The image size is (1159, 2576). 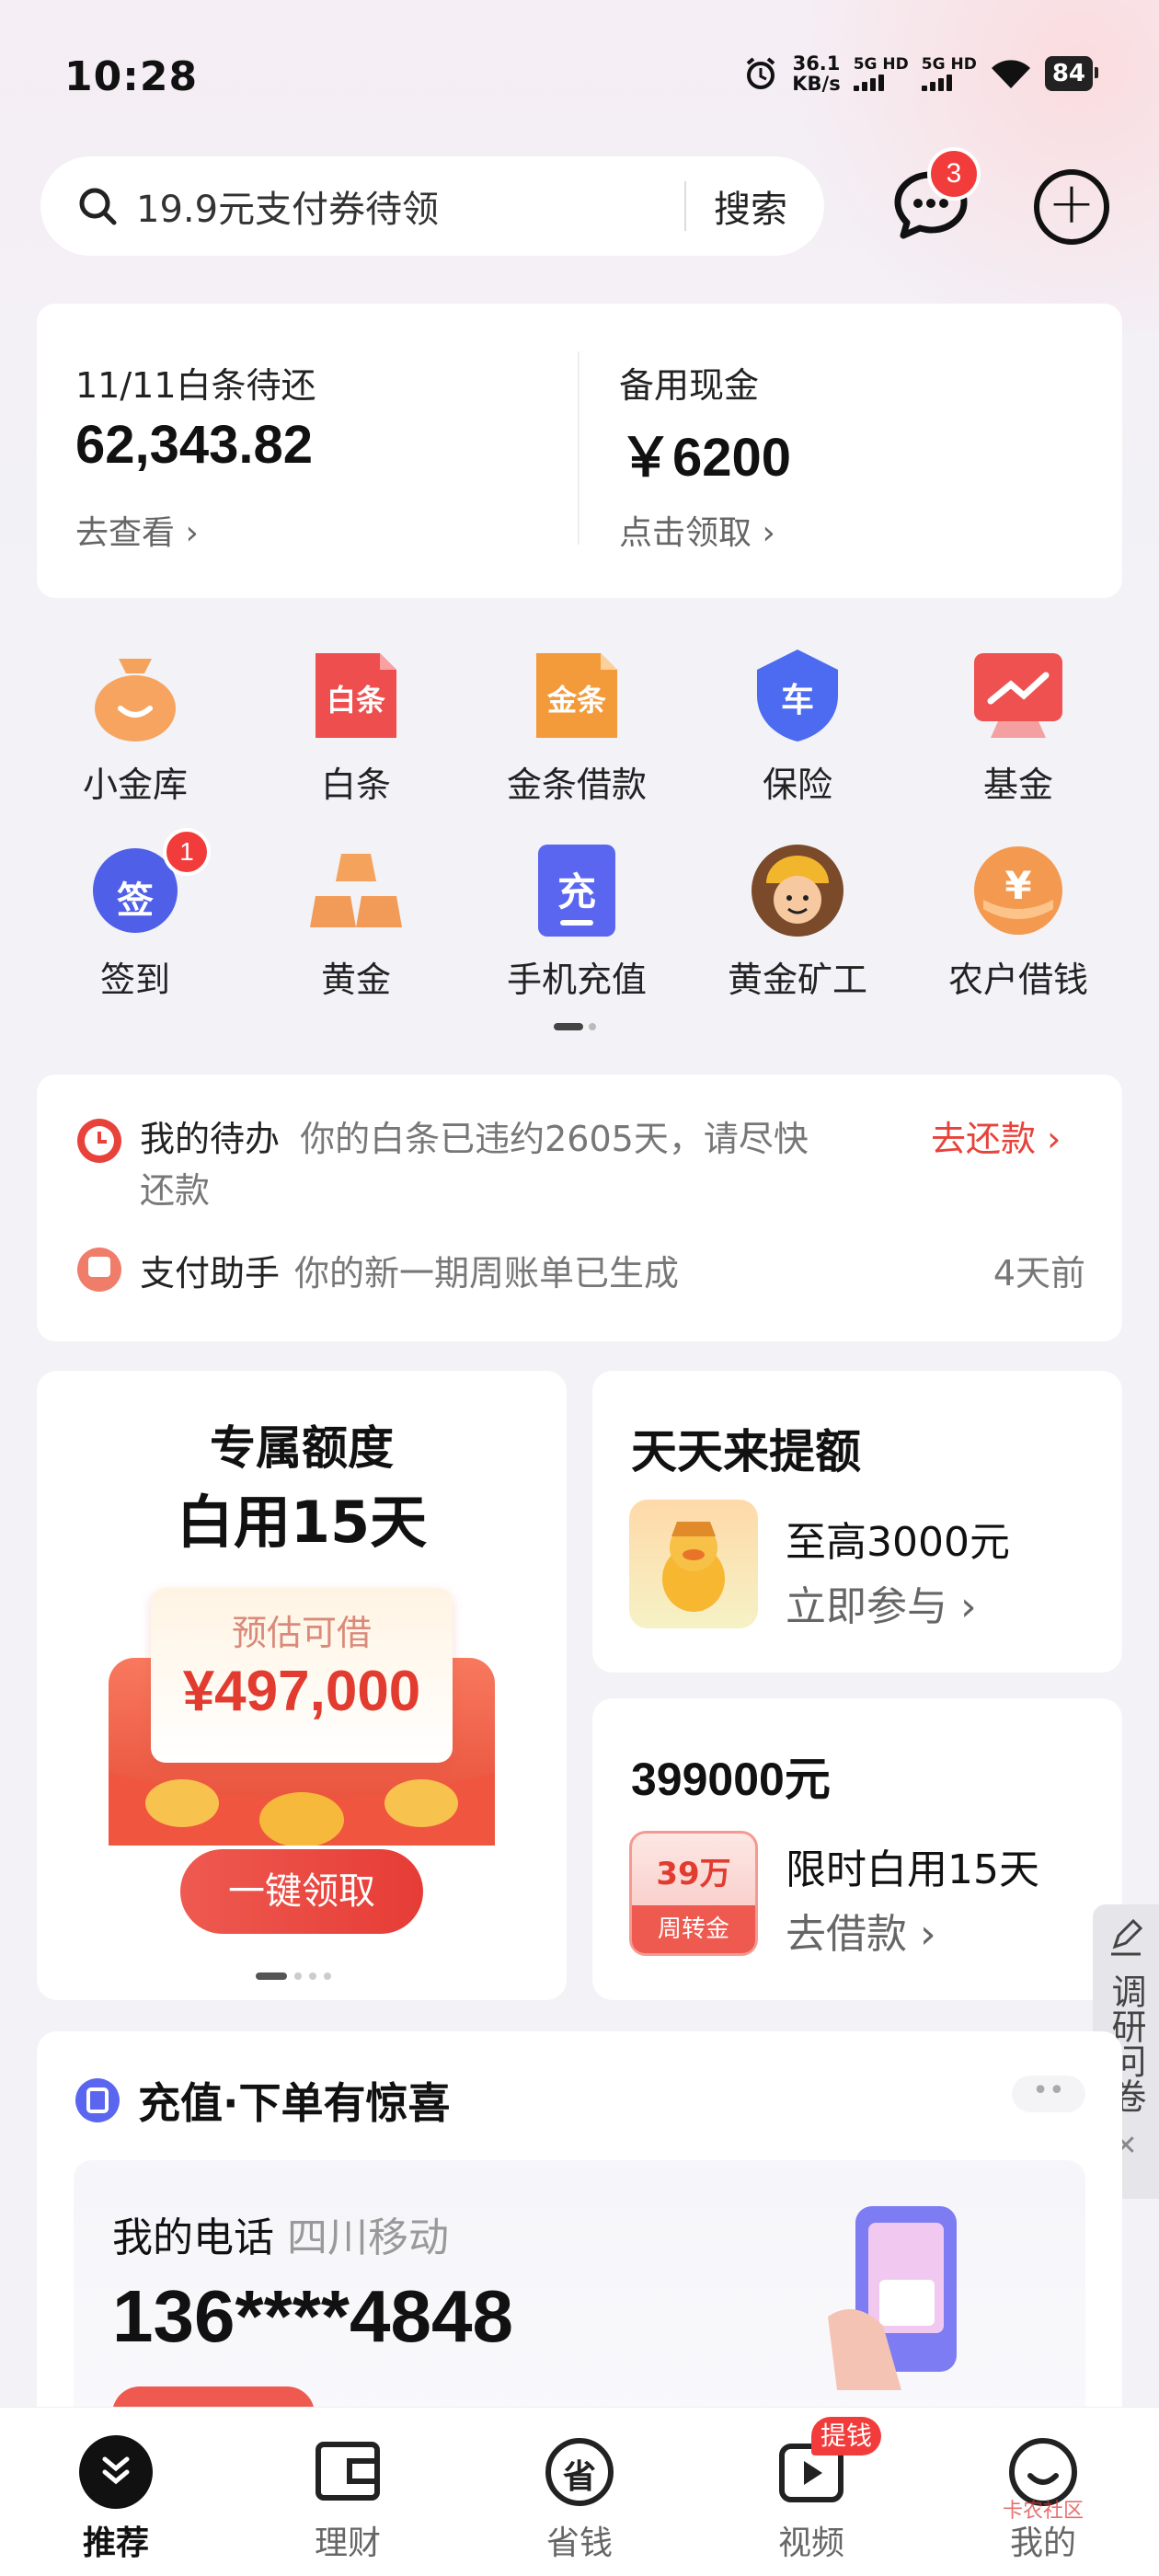 I want to click on search-bar: 19.9元支付券待领 搜索, so click(x=432, y=206).